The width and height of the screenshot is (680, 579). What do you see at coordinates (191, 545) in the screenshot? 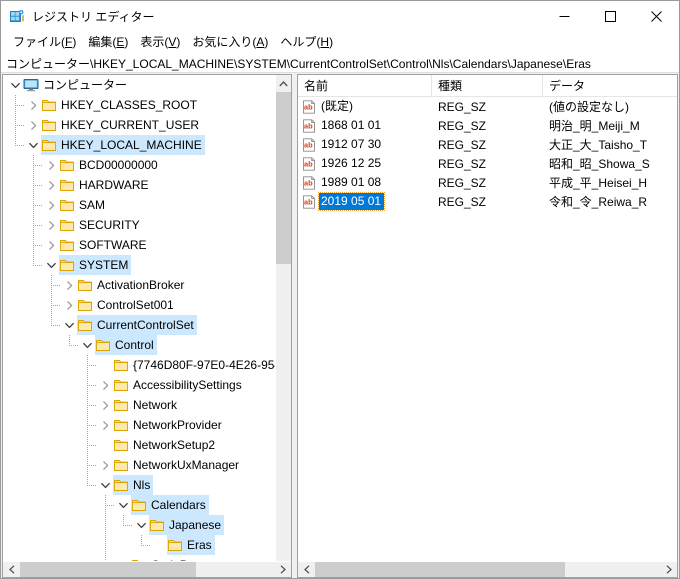
I see `tree-node-content: Eras` at bounding box center [191, 545].